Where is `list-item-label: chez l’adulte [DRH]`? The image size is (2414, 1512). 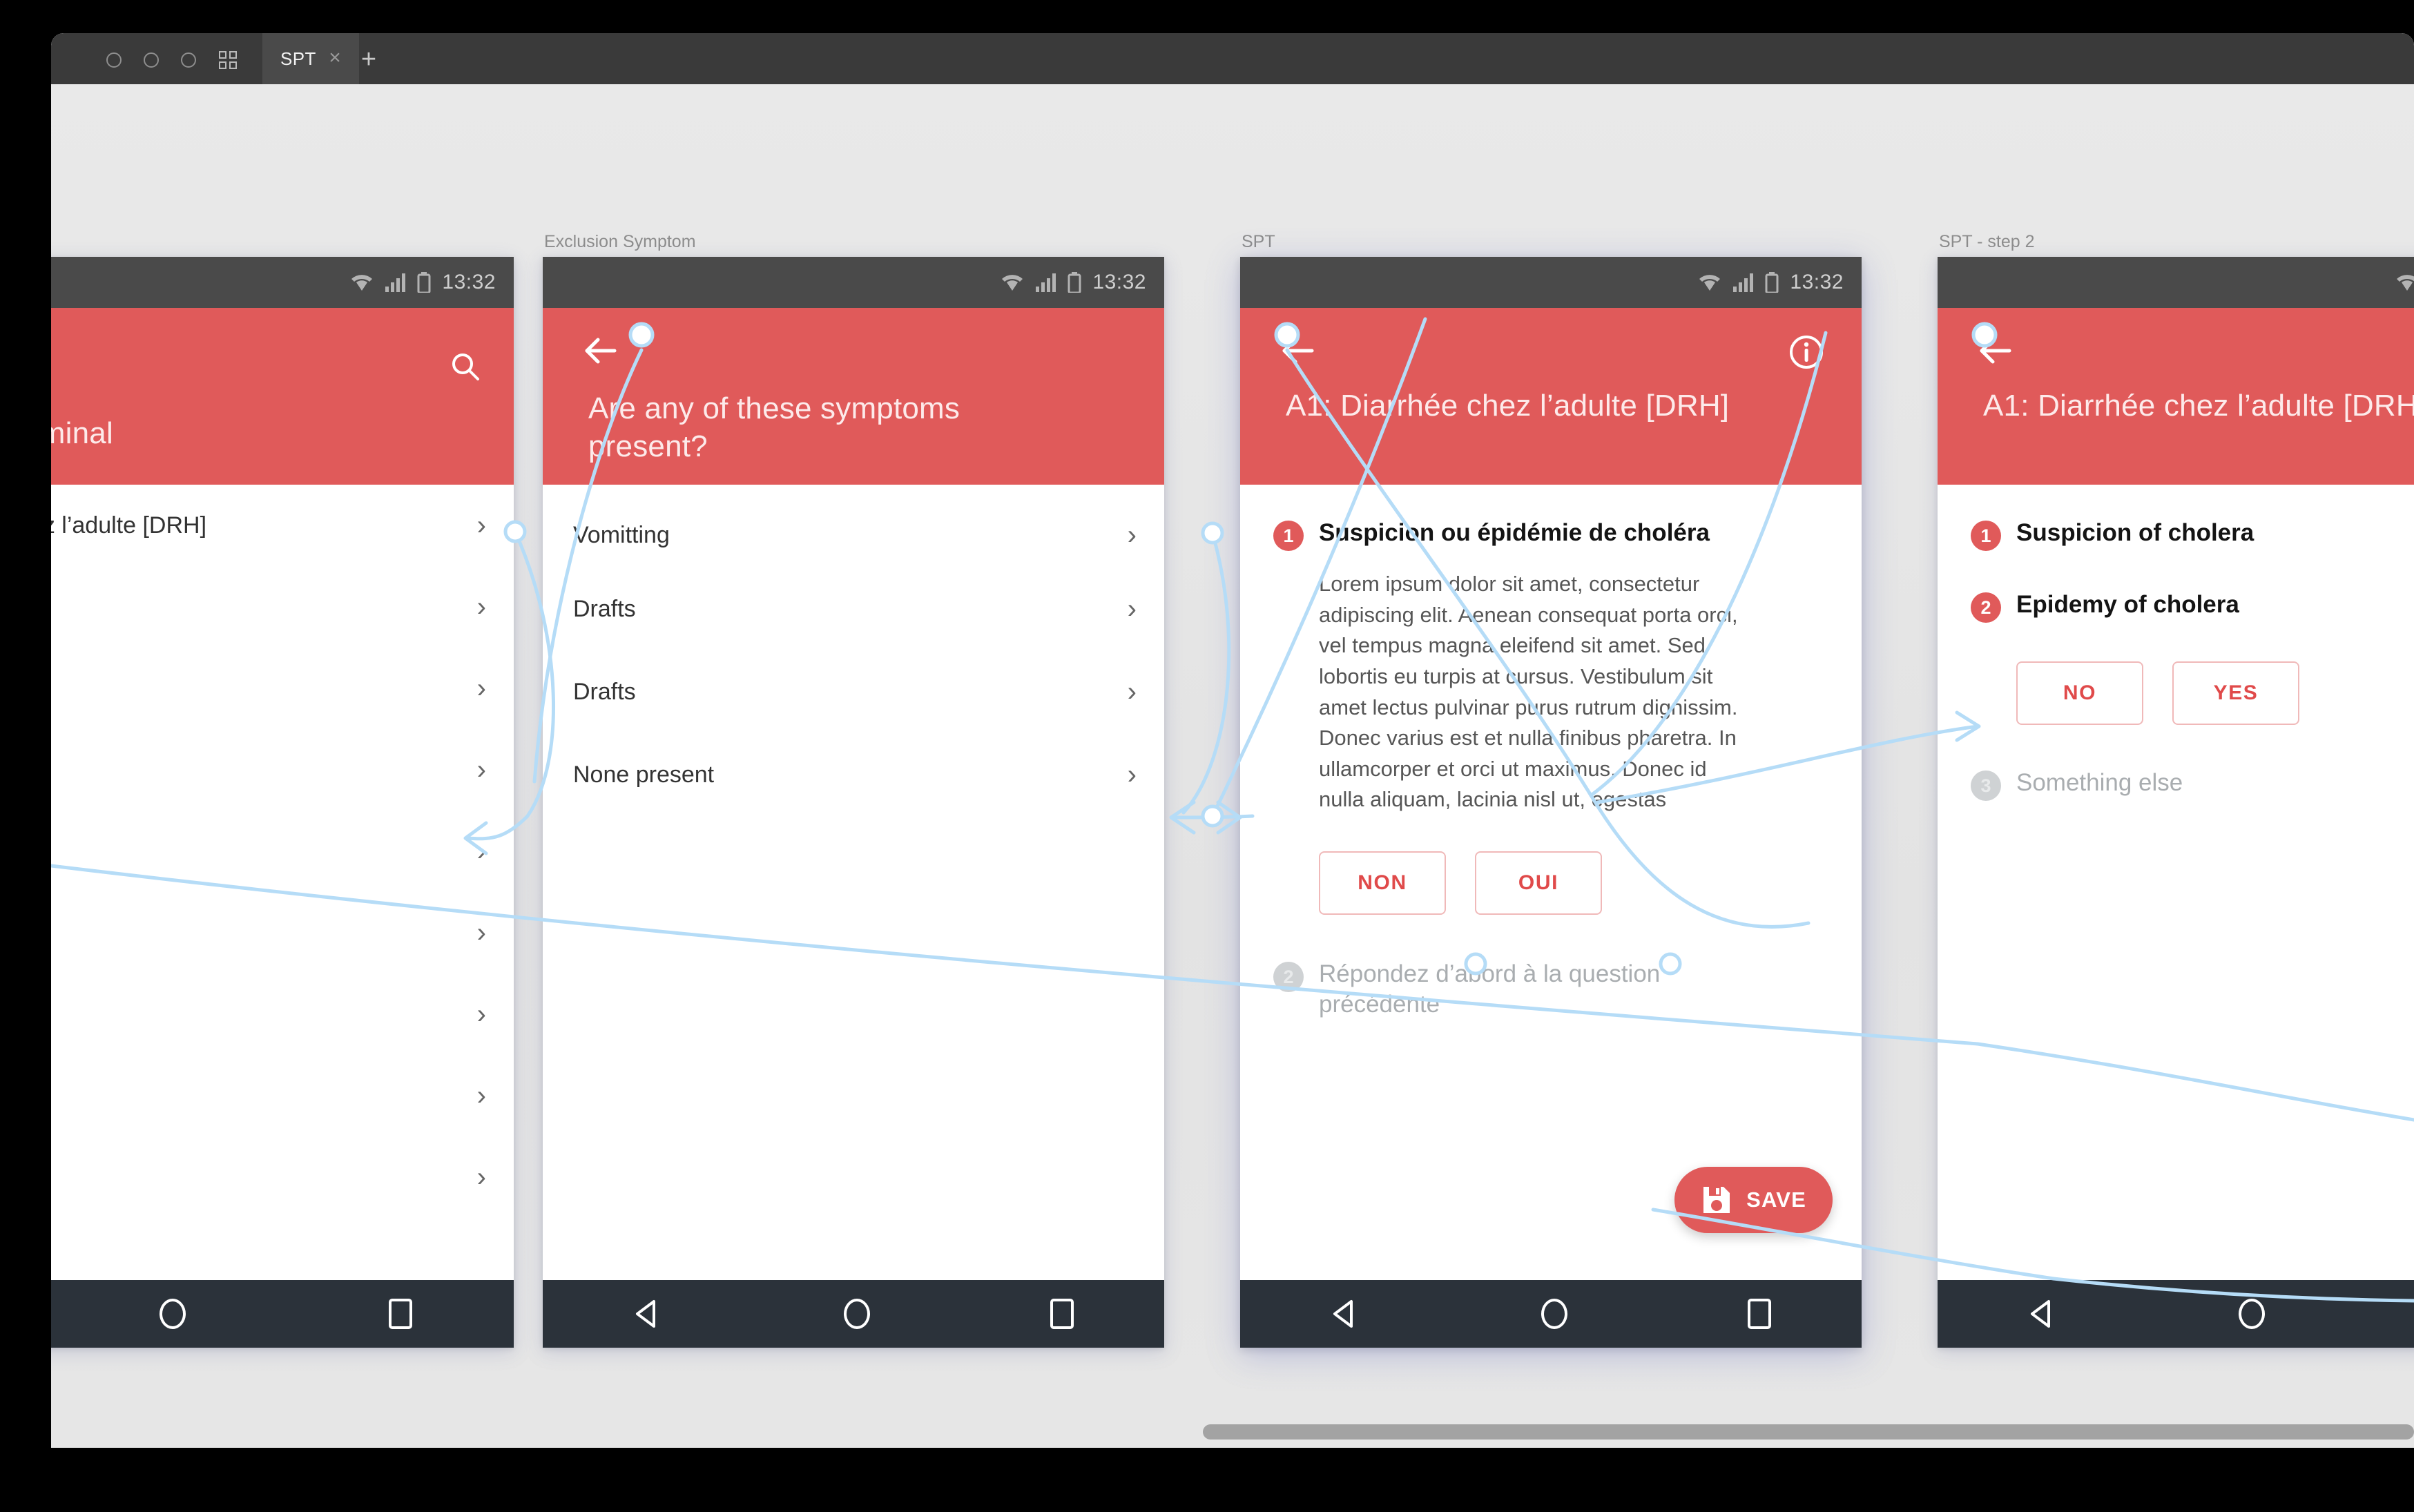 list-item-label: chez l’adulte [DRH] is located at coordinates (129, 525).